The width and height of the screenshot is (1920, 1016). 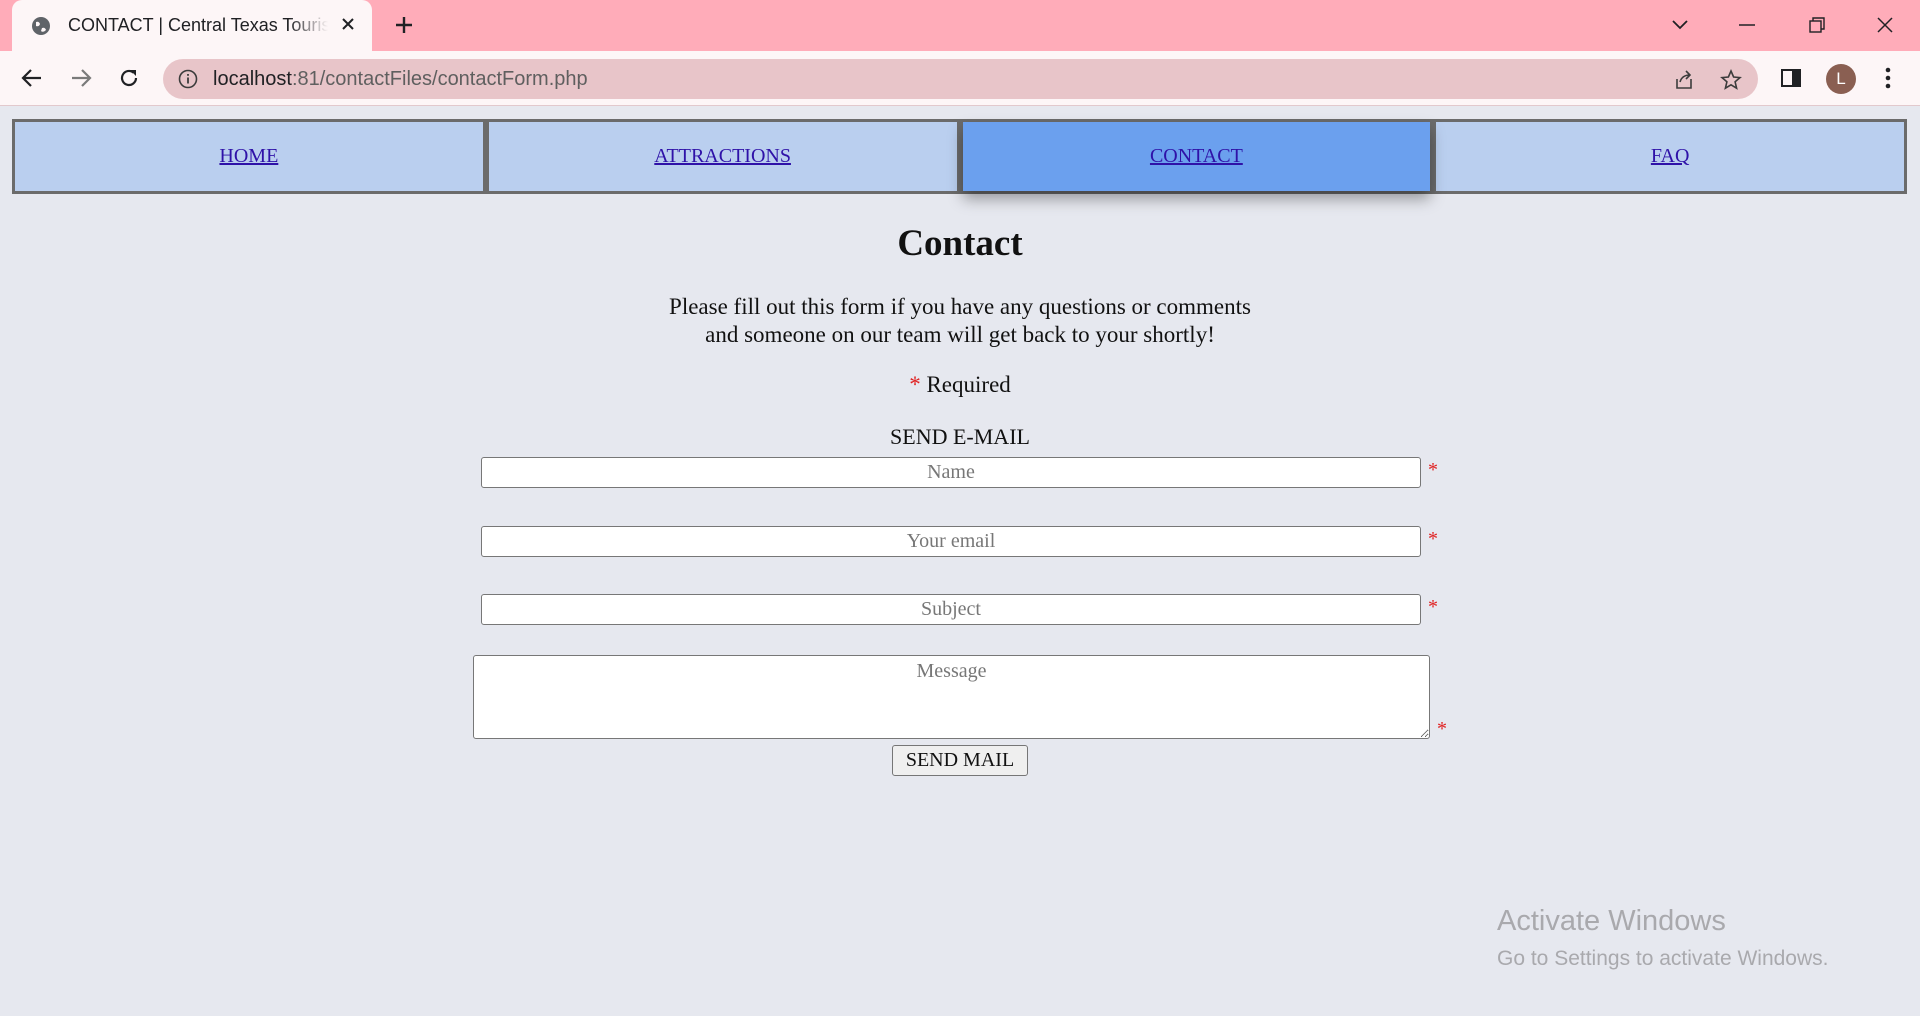 What do you see at coordinates (1433, 470) in the screenshot?
I see `name-required-marker: *` at bounding box center [1433, 470].